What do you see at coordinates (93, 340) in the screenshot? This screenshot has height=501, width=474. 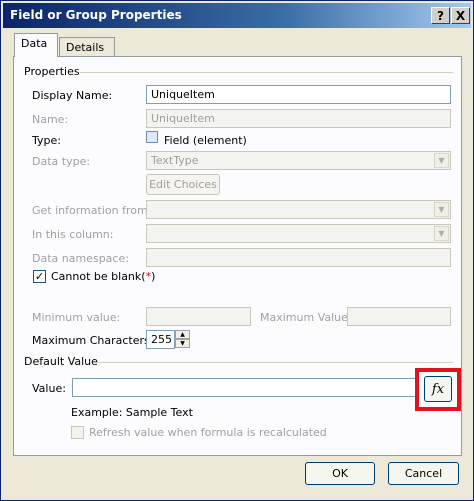 I see `max-chars-label: Maximum Characters:` at bounding box center [93, 340].